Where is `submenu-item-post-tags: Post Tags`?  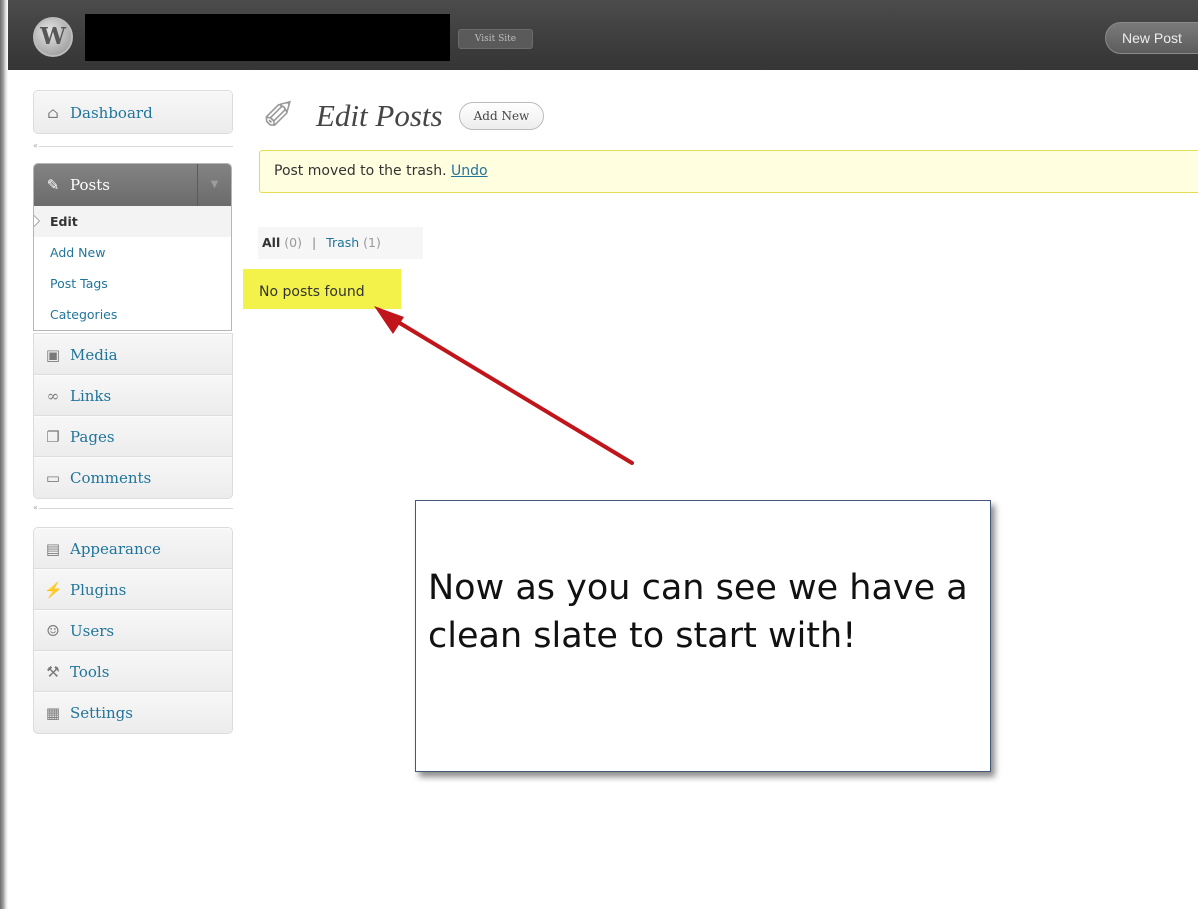 submenu-item-post-tags: Post Tags is located at coordinates (132, 283).